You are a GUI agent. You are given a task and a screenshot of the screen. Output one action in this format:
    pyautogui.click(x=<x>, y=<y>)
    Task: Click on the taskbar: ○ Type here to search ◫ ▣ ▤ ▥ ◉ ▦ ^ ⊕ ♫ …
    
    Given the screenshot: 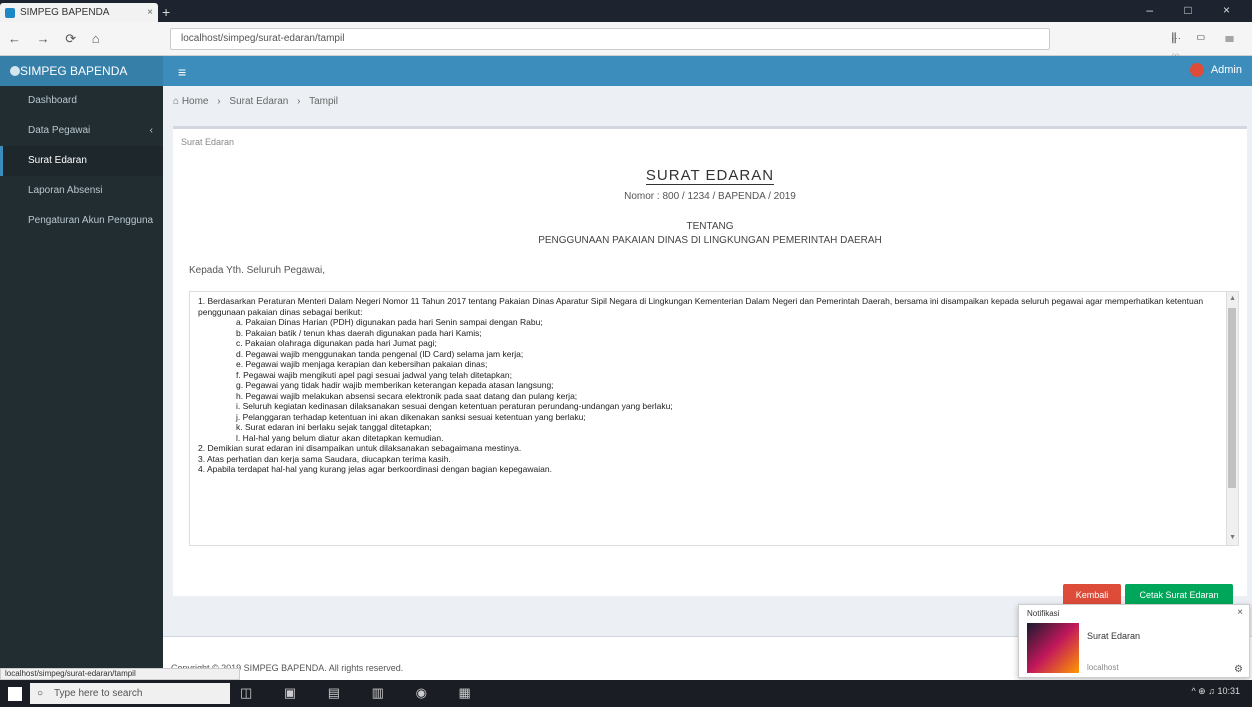 What is the action you would take?
    pyautogui.click(x=626, y=693)
    